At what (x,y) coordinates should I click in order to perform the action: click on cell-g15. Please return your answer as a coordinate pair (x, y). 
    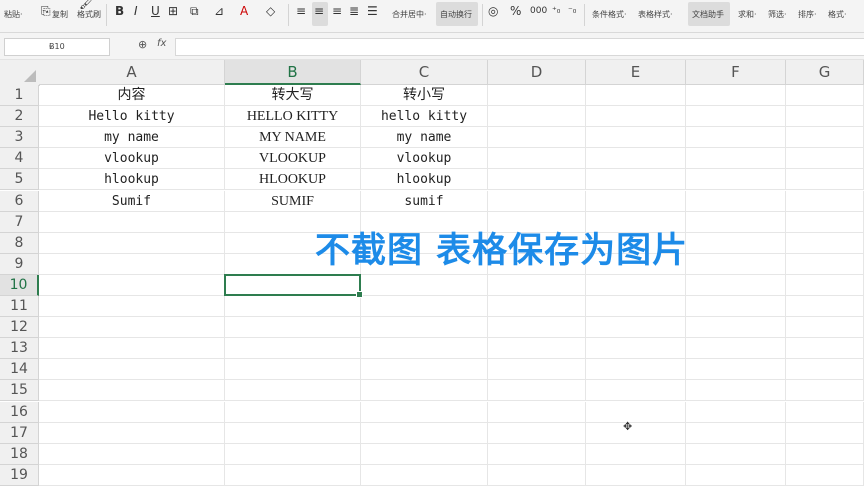
    Looking at the image, I should click on (825, 391).